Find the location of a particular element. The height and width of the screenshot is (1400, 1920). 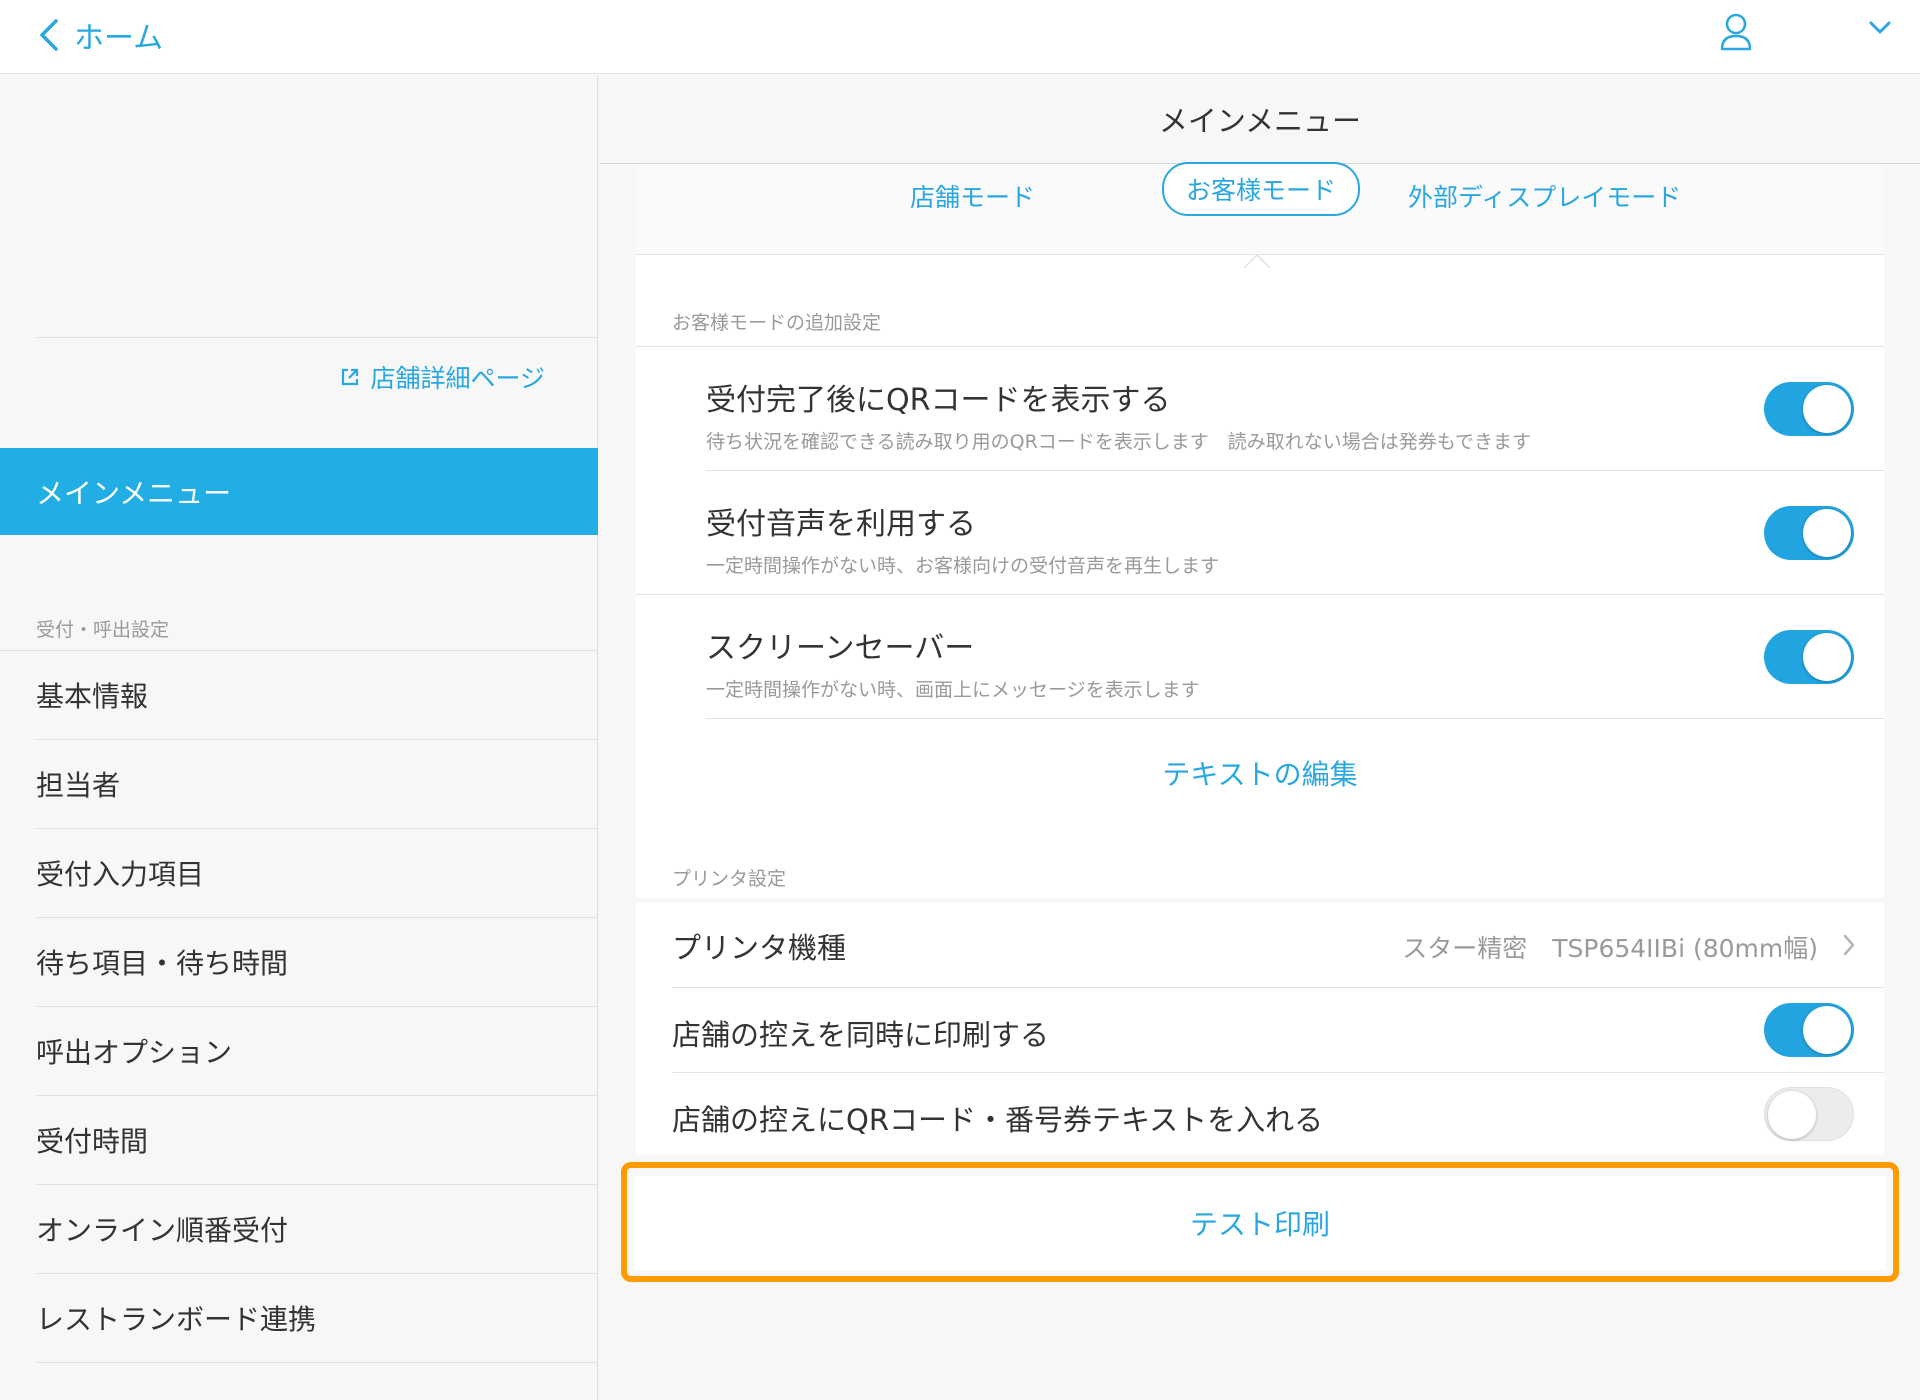

print-copy-label: 店舗の控えを同時に印刷する is located at coordinates (861, 1035).